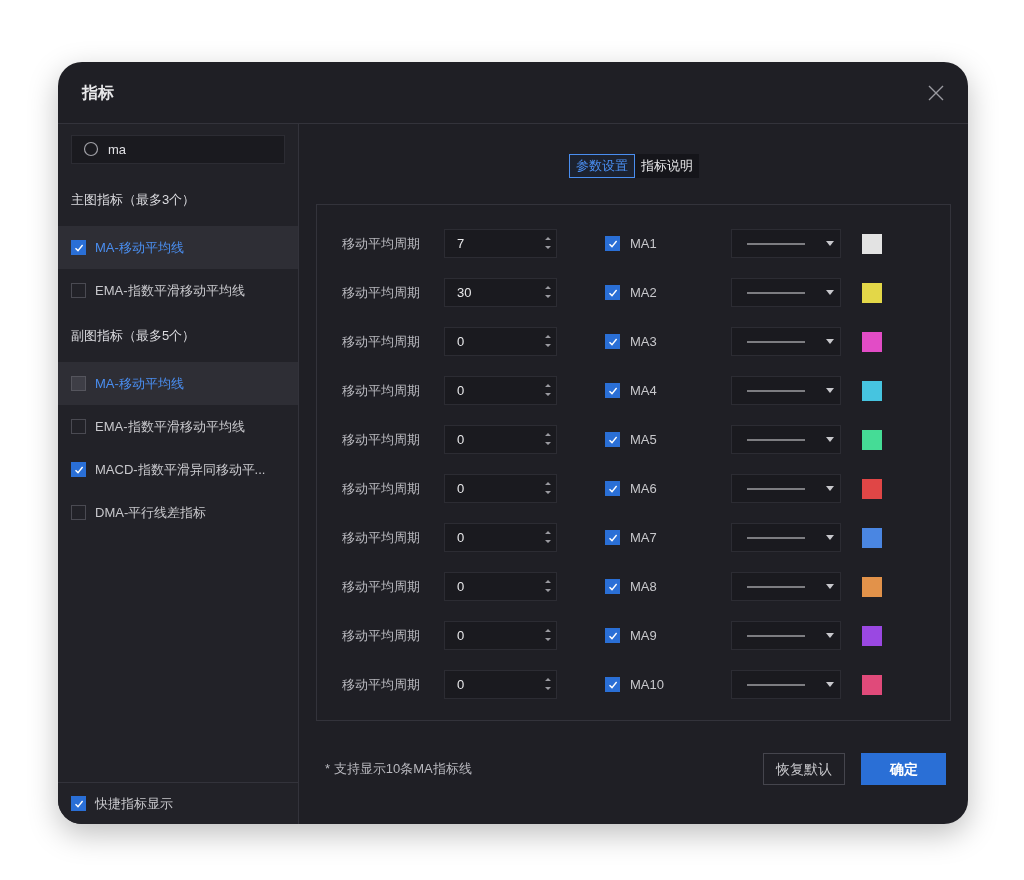 The image size is (1024, 880). Describe the element at coordinates (601, 166) in the screenshot. I see `tab: 参数设置` at that location.